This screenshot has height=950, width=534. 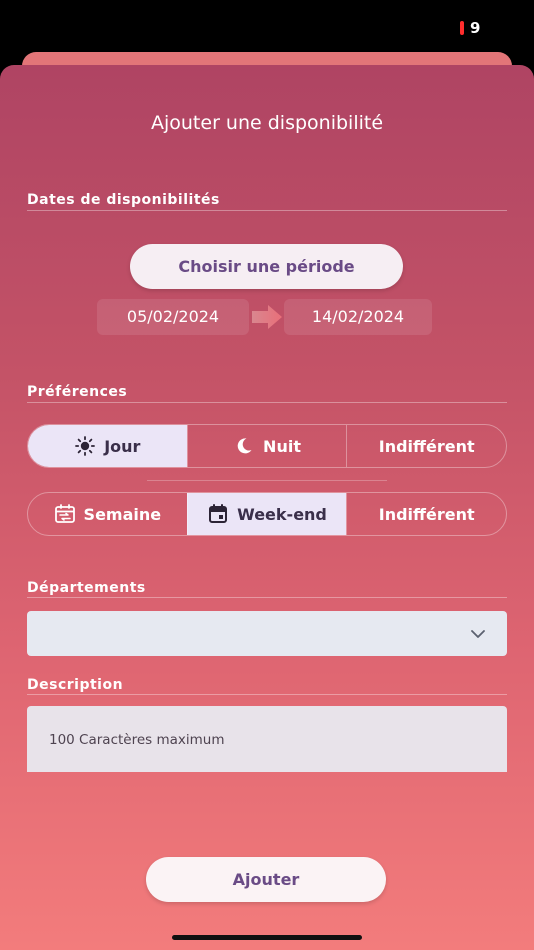 What do you see at coordinates (267, 210) in the screenshot?
I see `dates-divider` at bounding box center [267, 210].